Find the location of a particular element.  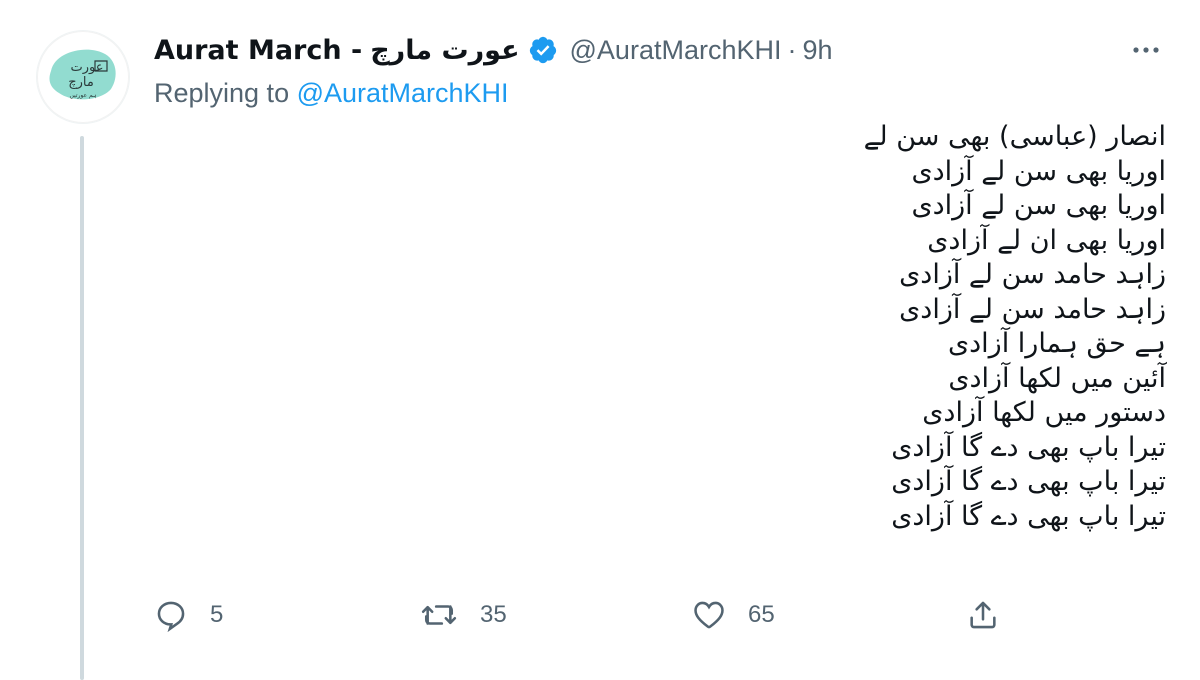

avatar: عورت مارچ ہم عورتیں is located at coordinates (83, 77).